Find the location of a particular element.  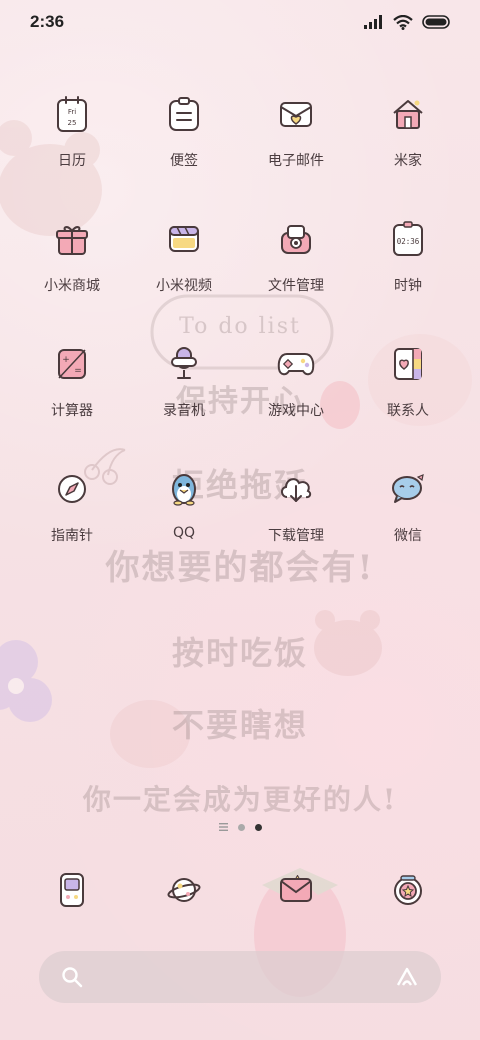

status-icons is located at coordinates (408, 22).